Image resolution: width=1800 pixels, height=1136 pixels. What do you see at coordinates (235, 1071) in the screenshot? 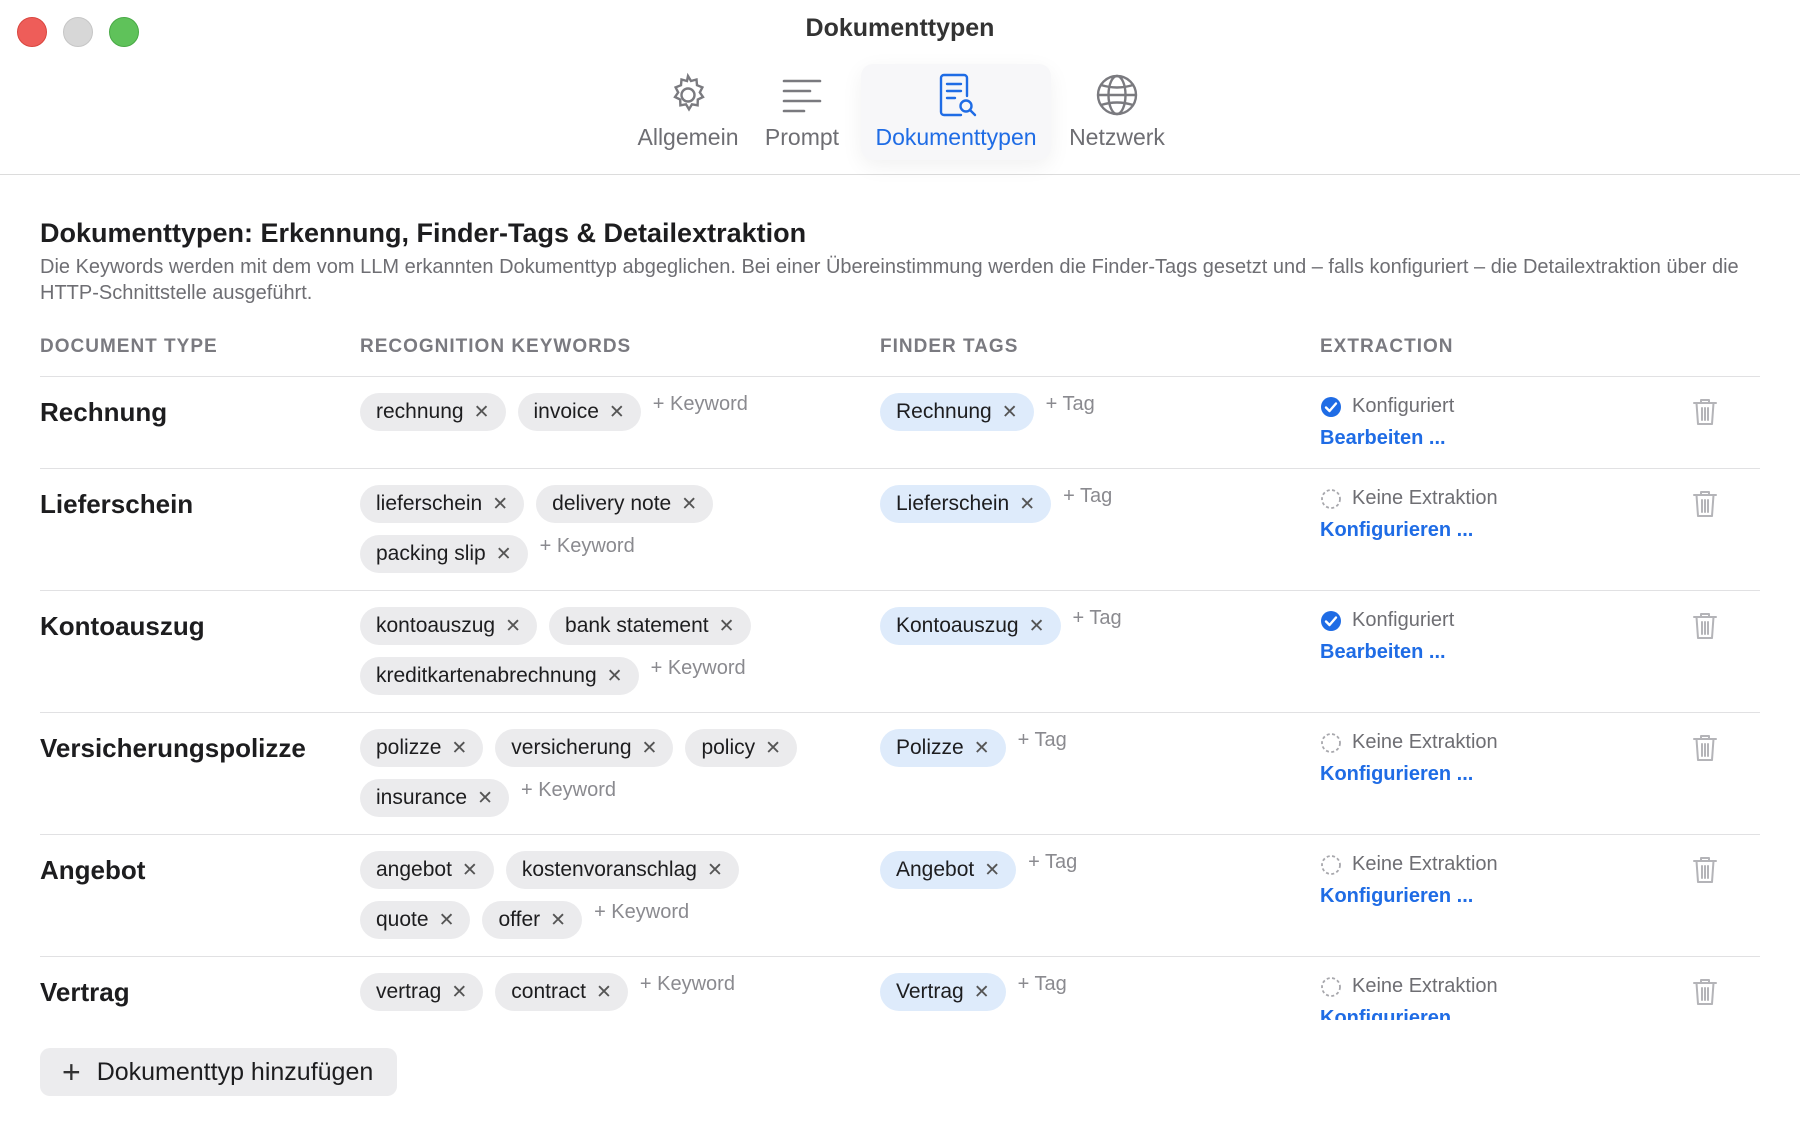
I see `add-document-type-label: Dokumenttyp hinzufügen` at bounding box center [235, 1071].